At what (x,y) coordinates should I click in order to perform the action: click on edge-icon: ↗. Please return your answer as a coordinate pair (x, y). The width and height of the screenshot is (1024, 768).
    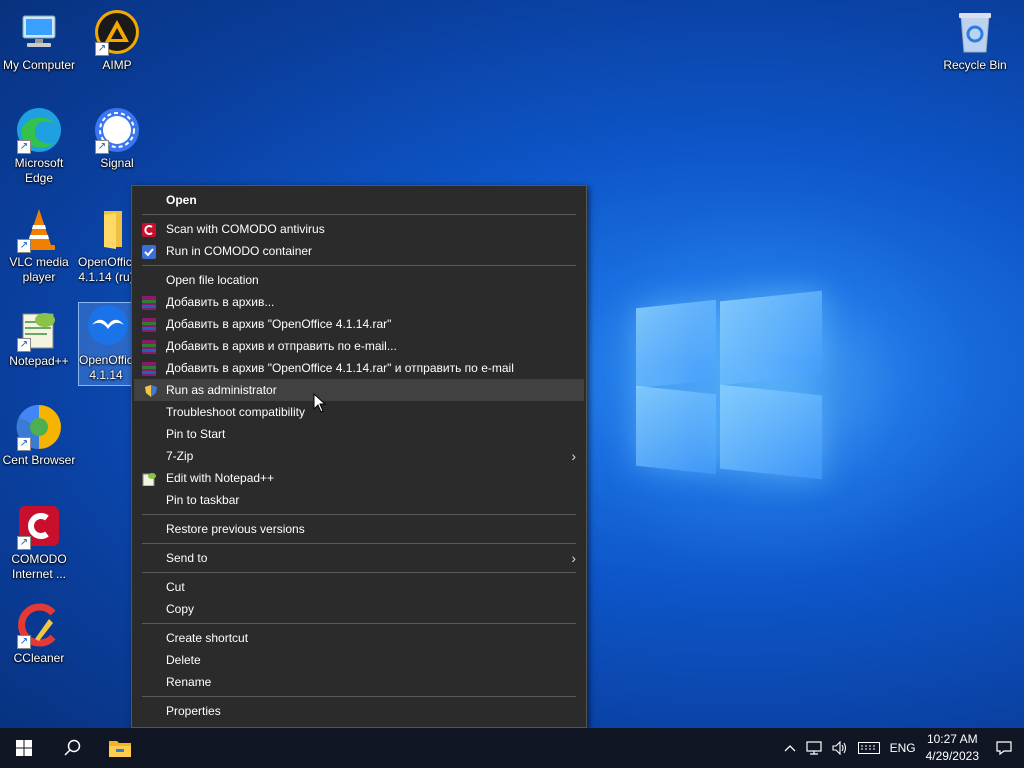
    Looking at the image, I should click on (39, 130).